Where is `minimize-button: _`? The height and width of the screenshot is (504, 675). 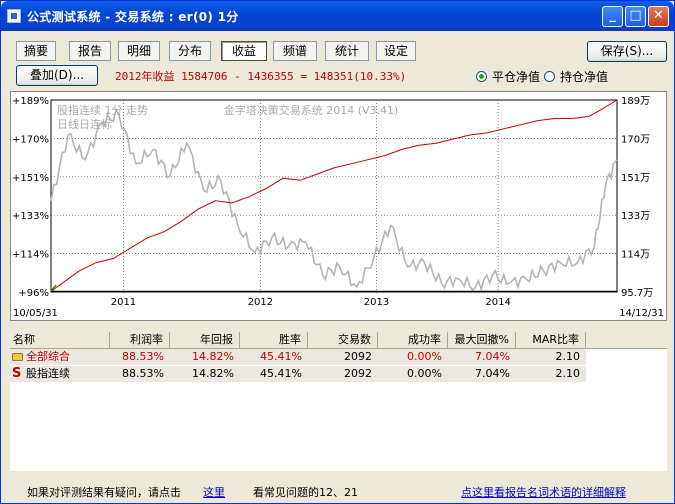
minimize-button: _ is located at coordinates (612, 16).